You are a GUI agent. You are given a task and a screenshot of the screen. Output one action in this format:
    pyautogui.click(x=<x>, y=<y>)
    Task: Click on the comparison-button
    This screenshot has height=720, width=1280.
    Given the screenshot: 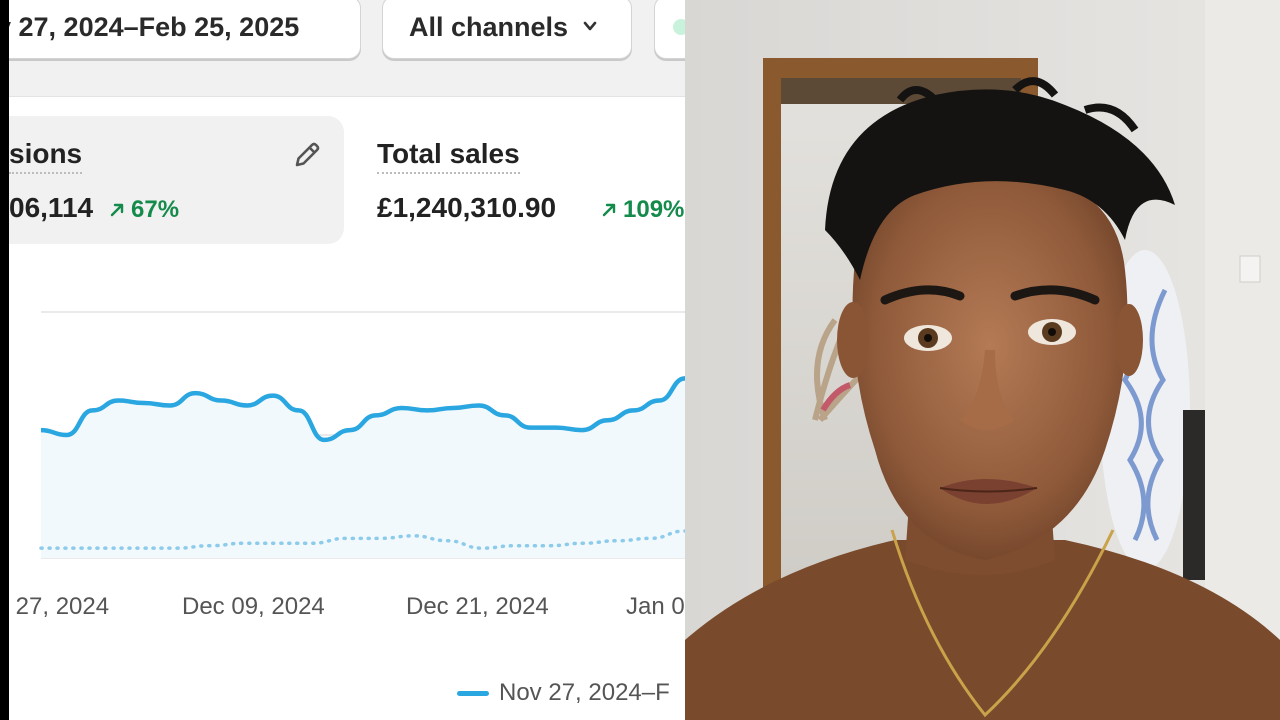 What is the action you would take?
    pyautogui.click(x=669, y=29)
    